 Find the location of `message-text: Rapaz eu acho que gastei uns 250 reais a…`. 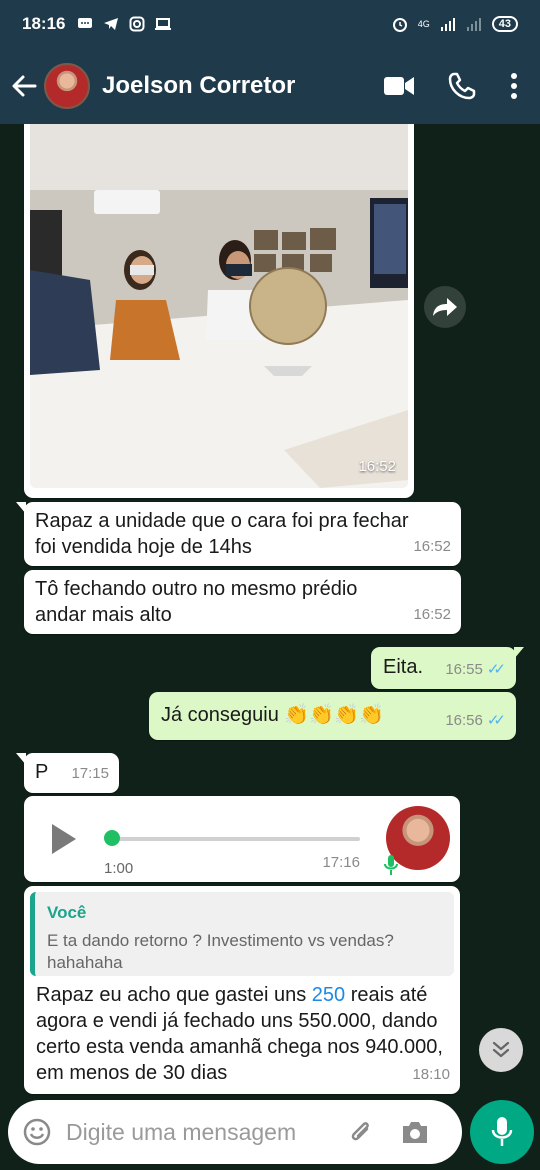

message-text: Rapaz eu acho que gastei uns 250 reais a… is located at coordinates (242, 1031).